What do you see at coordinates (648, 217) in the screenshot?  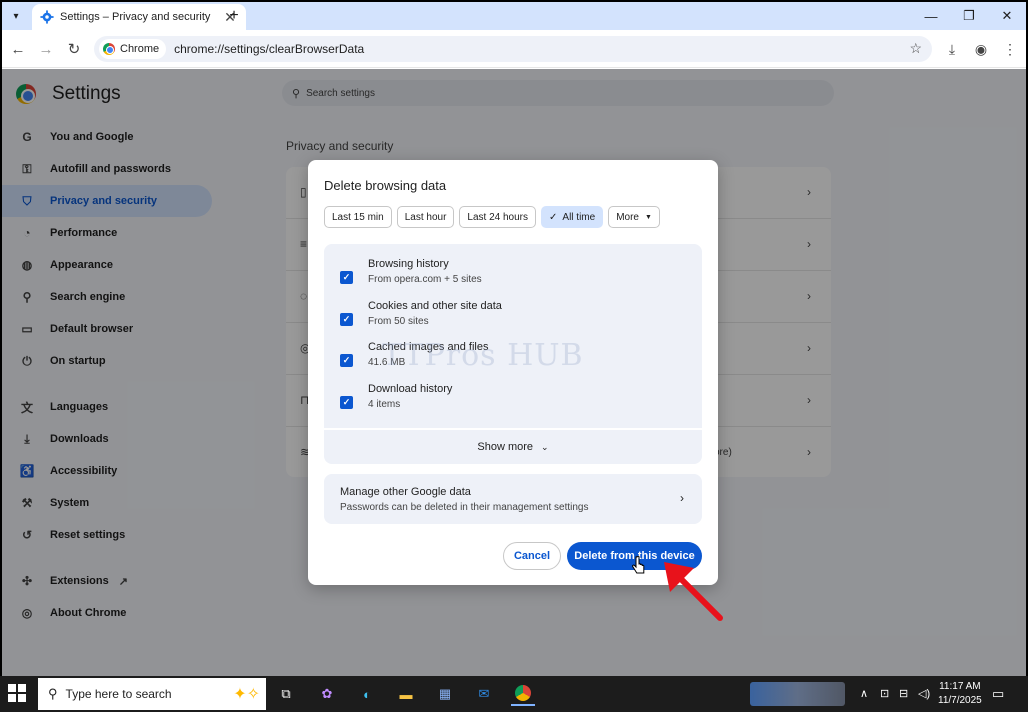 I see `caret-down-icon: ▼` at bounding box center [648, 217].